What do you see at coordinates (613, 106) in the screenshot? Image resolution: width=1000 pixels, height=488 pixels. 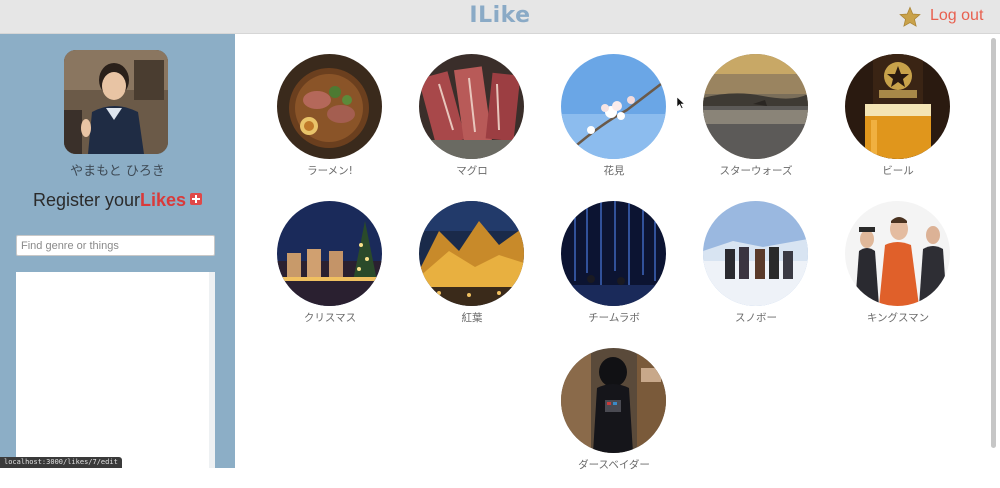 I see `like-image-hanami` at bounding box center [613, 106].